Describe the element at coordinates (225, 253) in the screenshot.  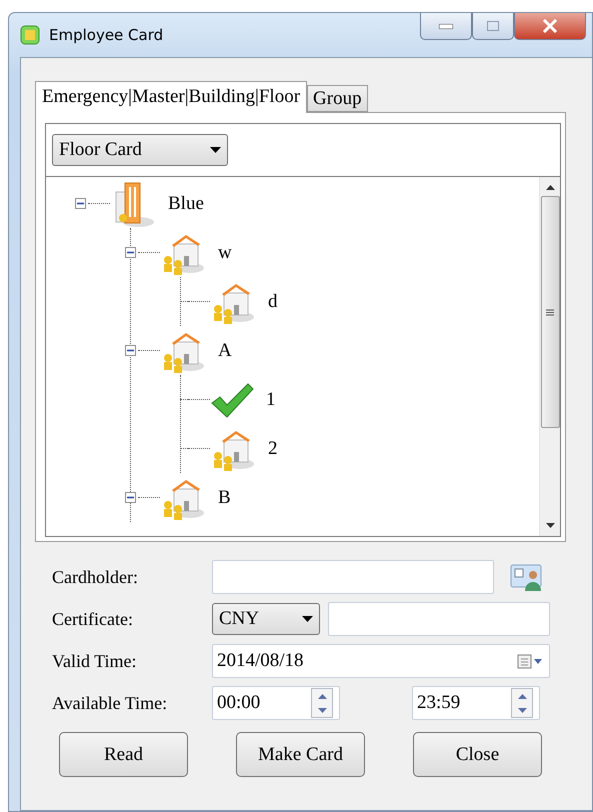
I see `tree-node-label: w` at that location.